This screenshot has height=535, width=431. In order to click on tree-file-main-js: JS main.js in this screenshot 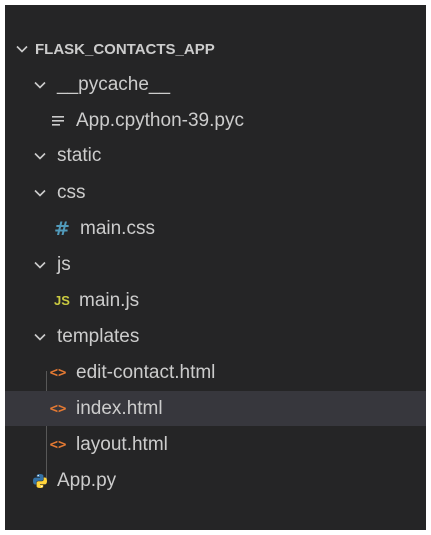, I will do `click(215, 300)`.